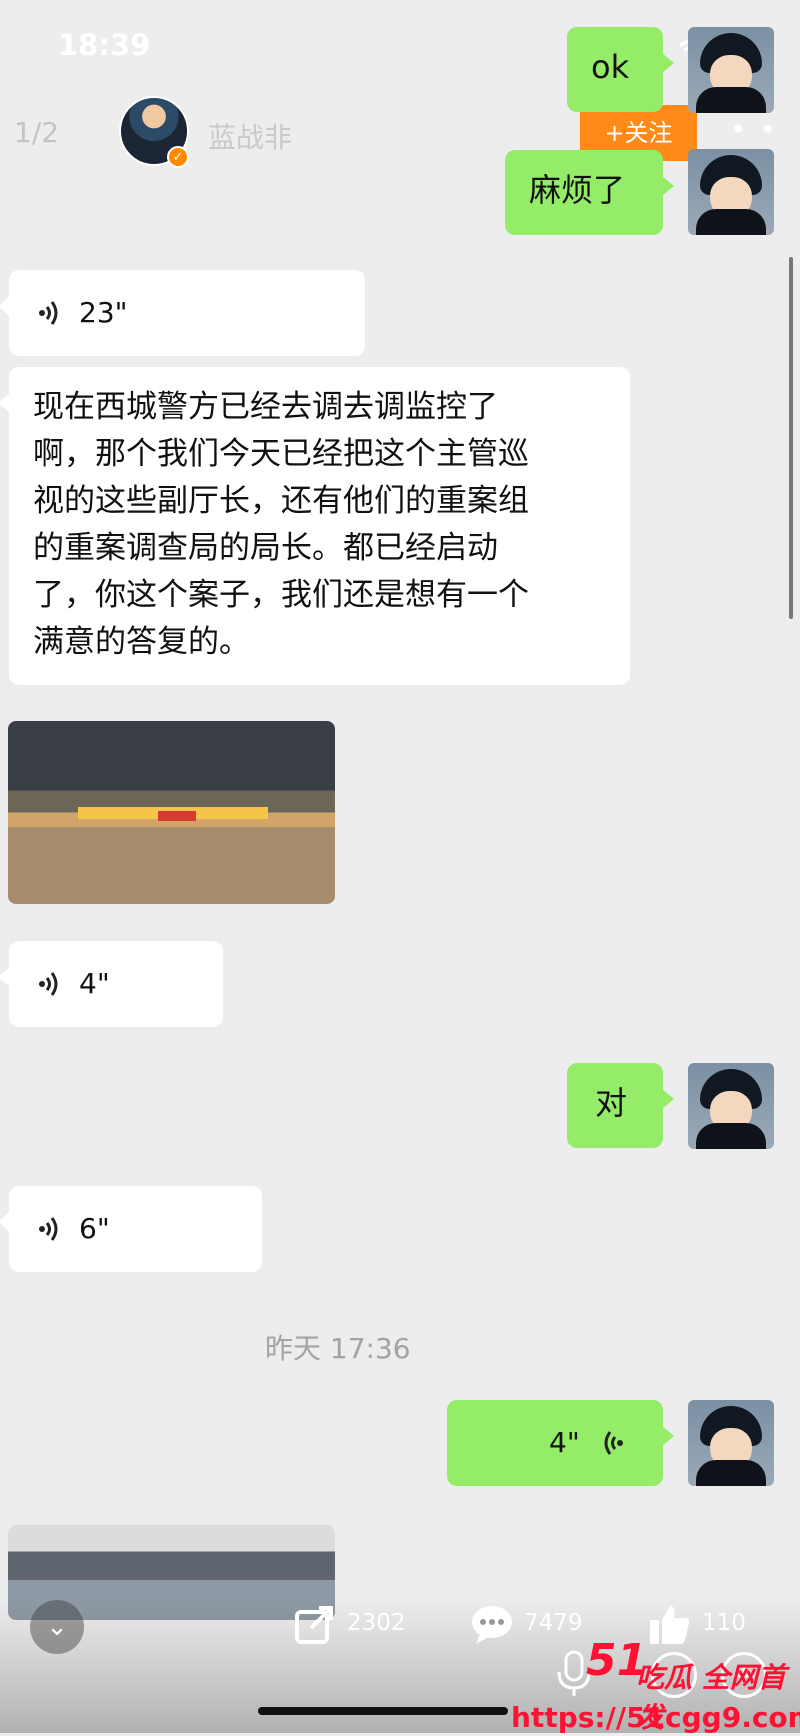 The image size is (800, 1736). I want to click on page-indicator: 1/2, so click(37, 132).